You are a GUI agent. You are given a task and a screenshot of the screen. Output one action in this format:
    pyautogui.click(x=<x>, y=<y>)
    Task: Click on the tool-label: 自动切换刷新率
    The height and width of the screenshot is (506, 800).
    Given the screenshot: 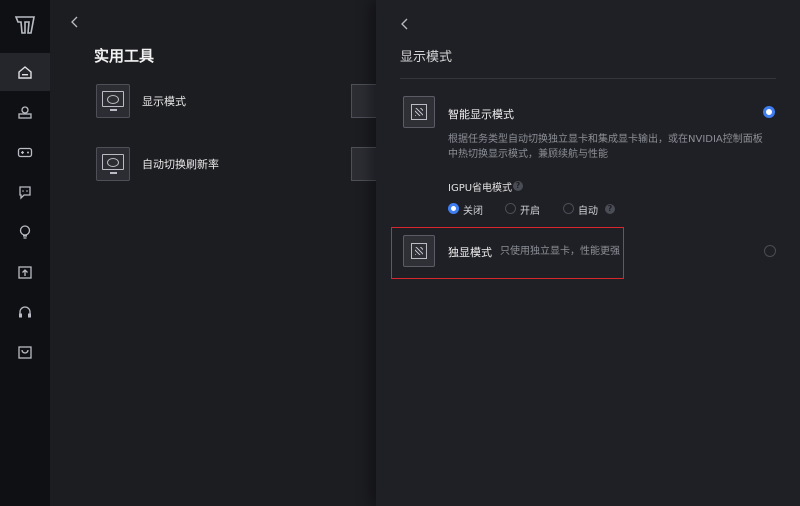 What is the action you would take?
    pyautogui.click(x=180, y=164)
    